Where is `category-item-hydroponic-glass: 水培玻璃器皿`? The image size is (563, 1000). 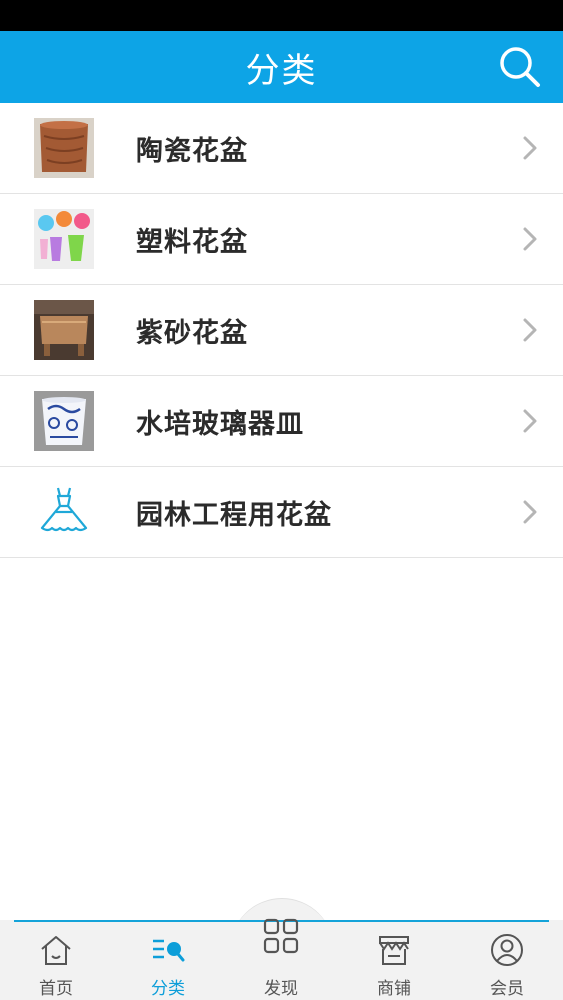
category-item-hydroponic-glass: 水培玻璃器皿 is located at coordinates (281, 421).